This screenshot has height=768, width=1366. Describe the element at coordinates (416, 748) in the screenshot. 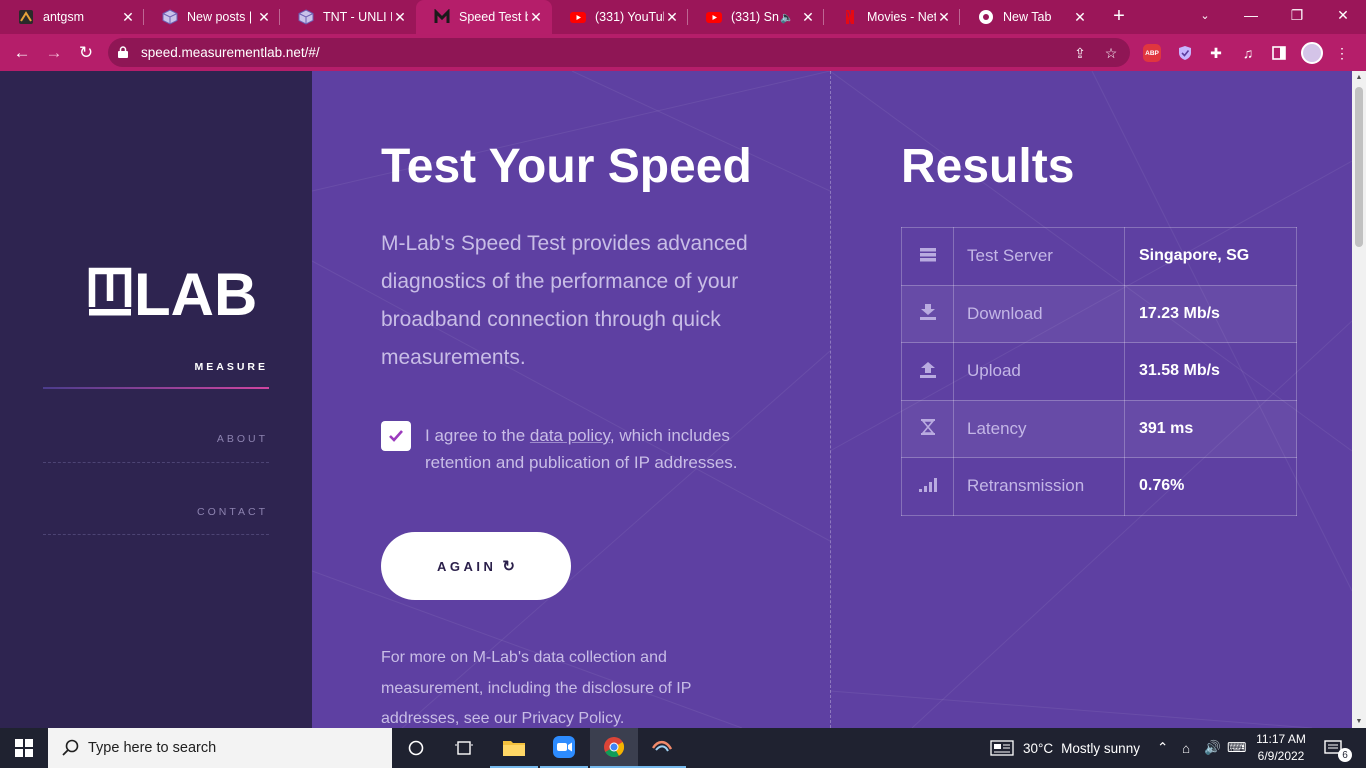

I see `task-view-icon` at that location.